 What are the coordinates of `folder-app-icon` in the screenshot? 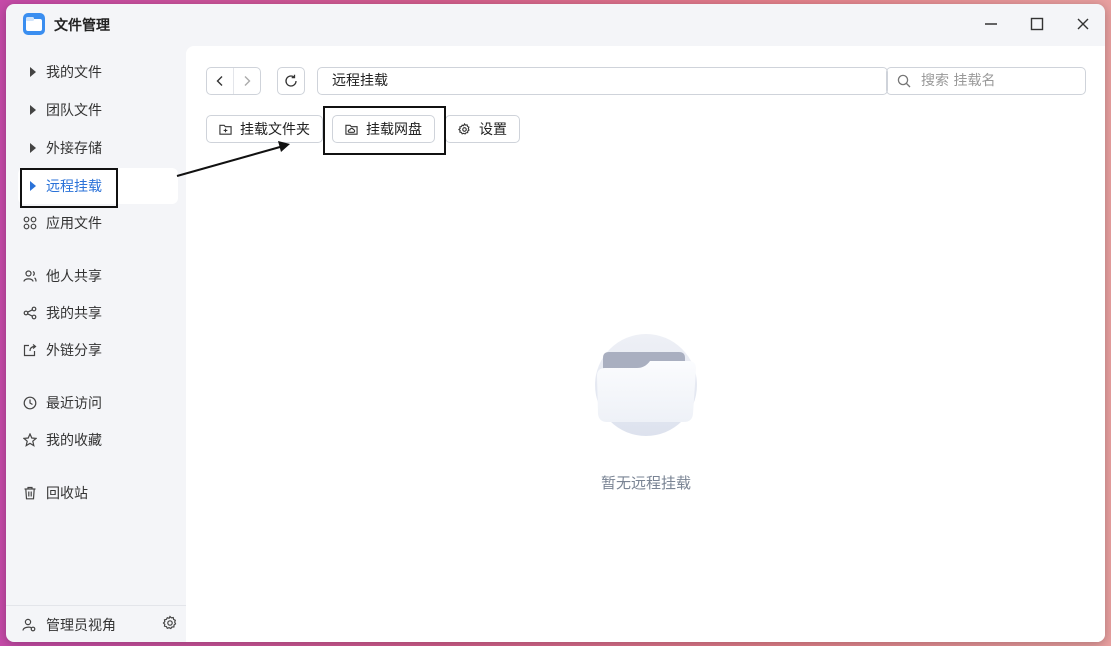 It's located at (34, 24).